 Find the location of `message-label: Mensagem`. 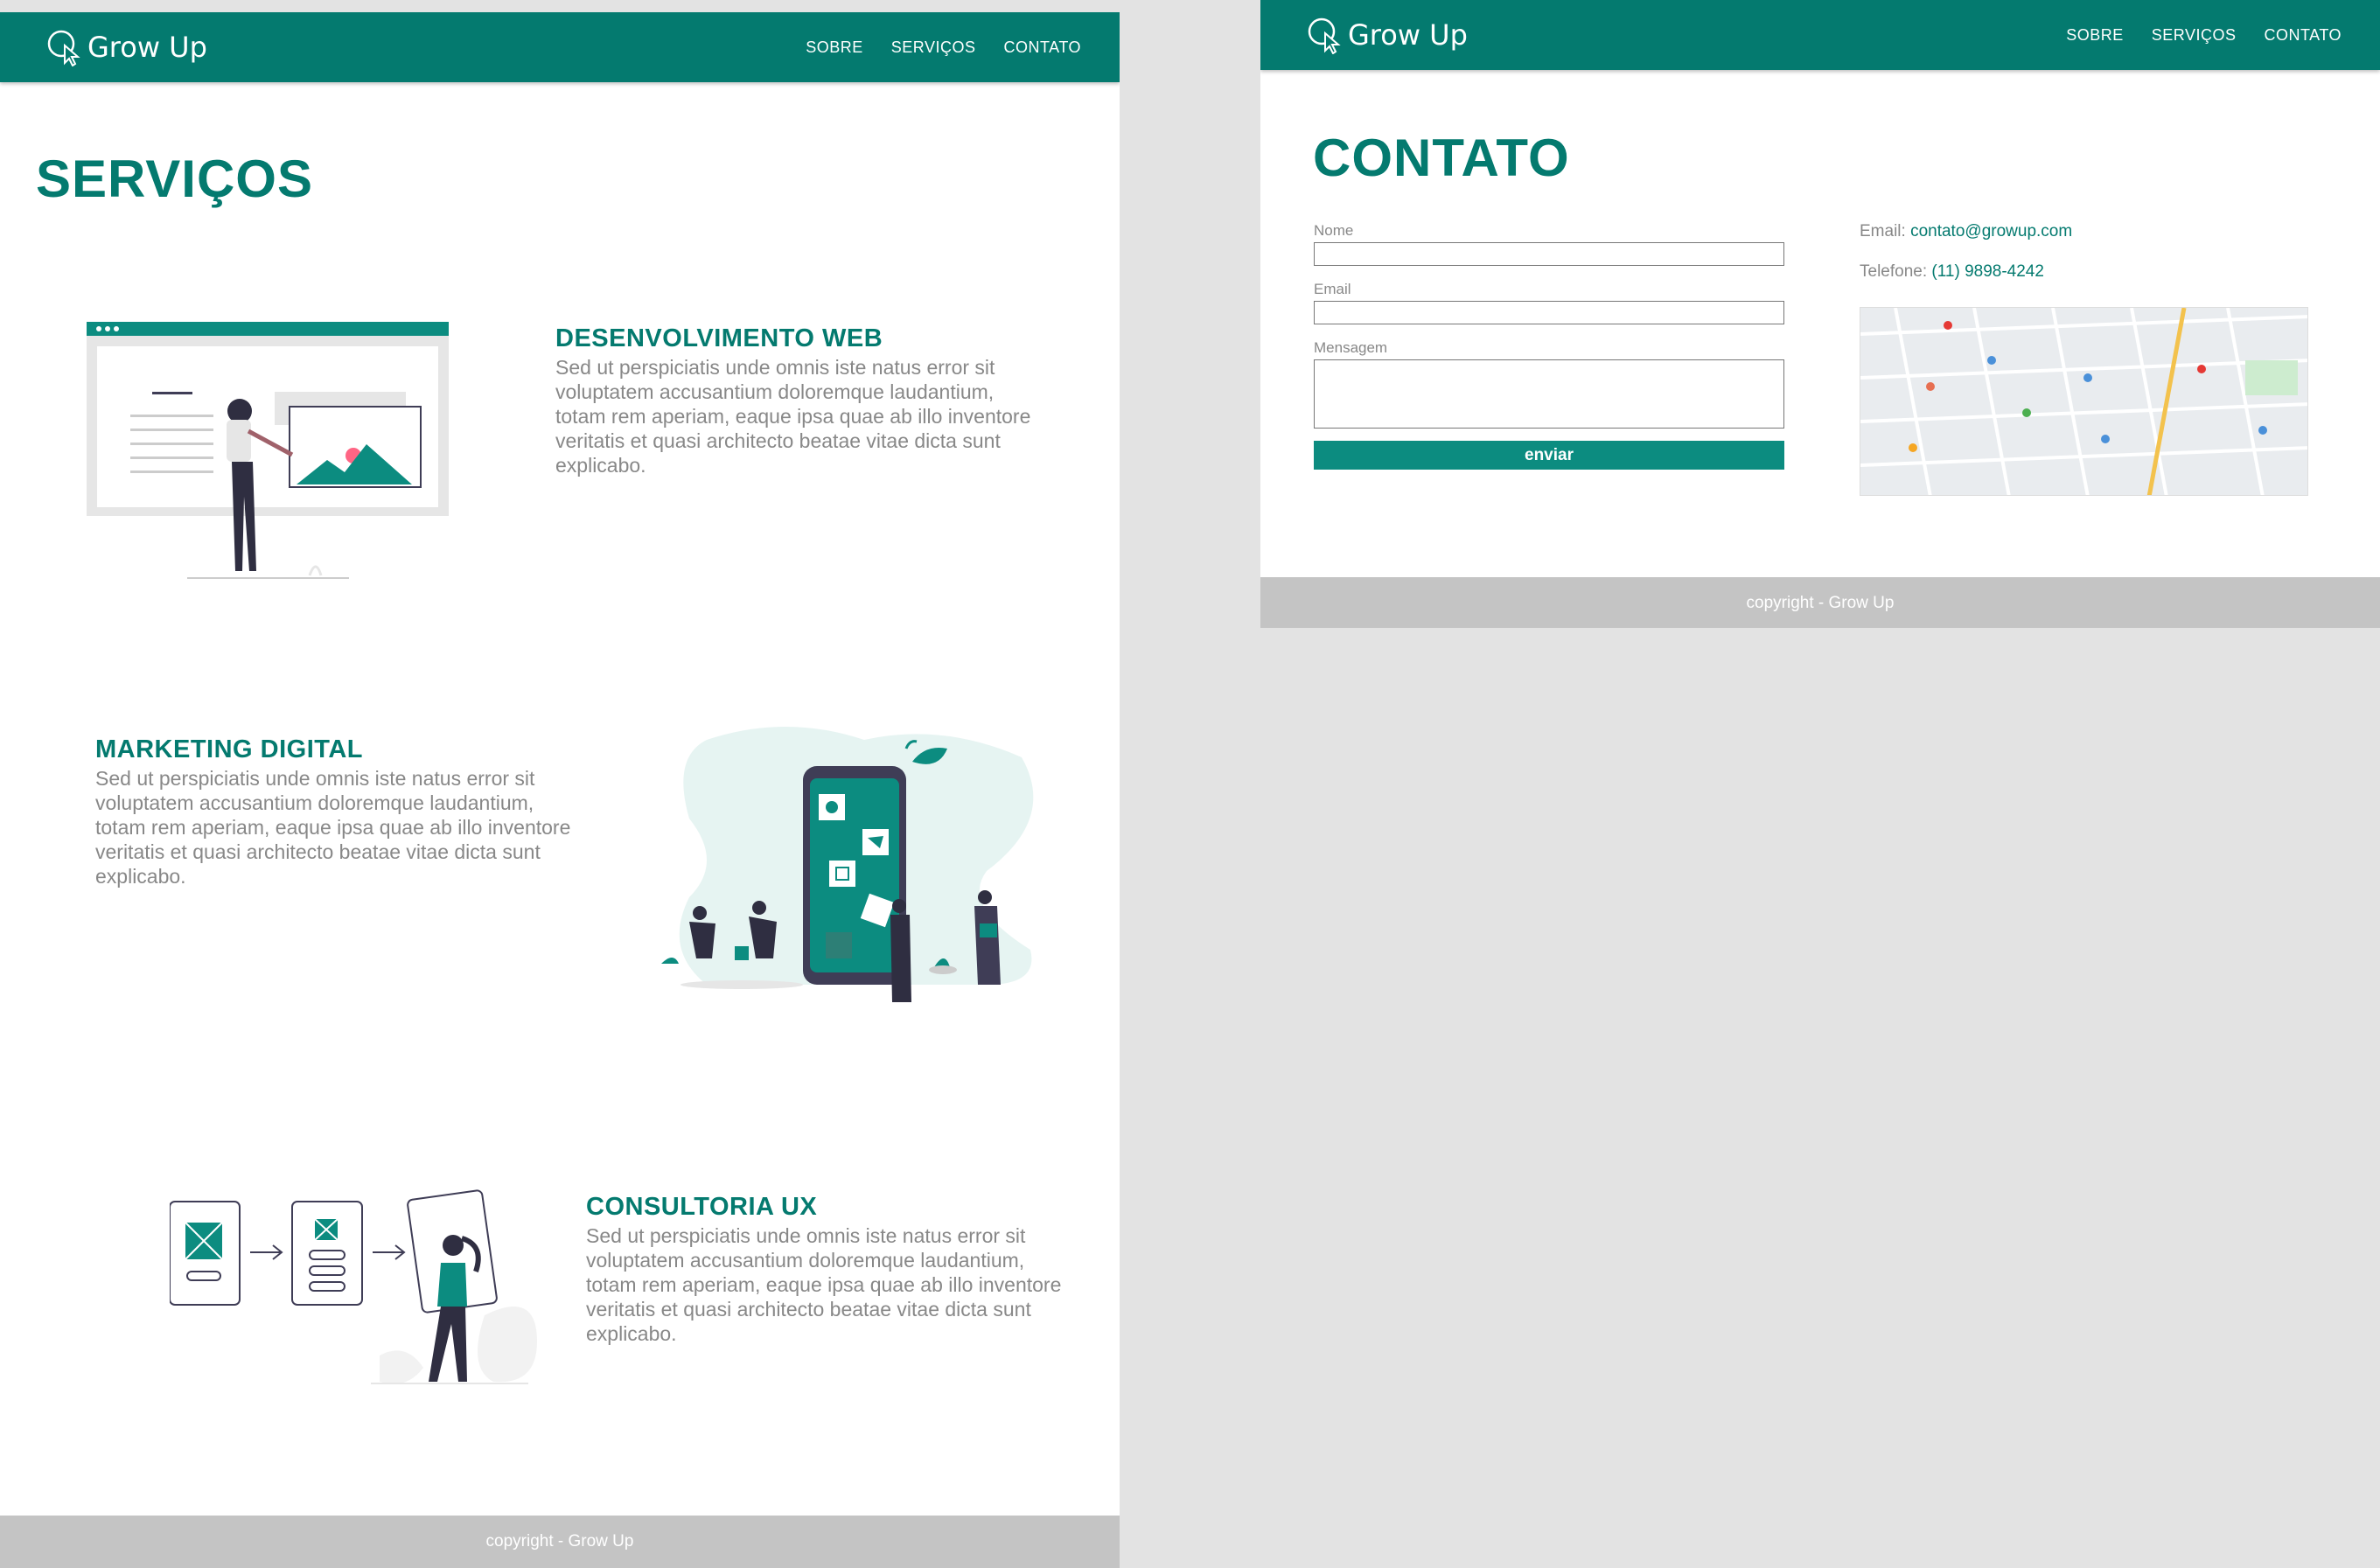

message-label: Mensagem is located at coordinates (1351, 347).